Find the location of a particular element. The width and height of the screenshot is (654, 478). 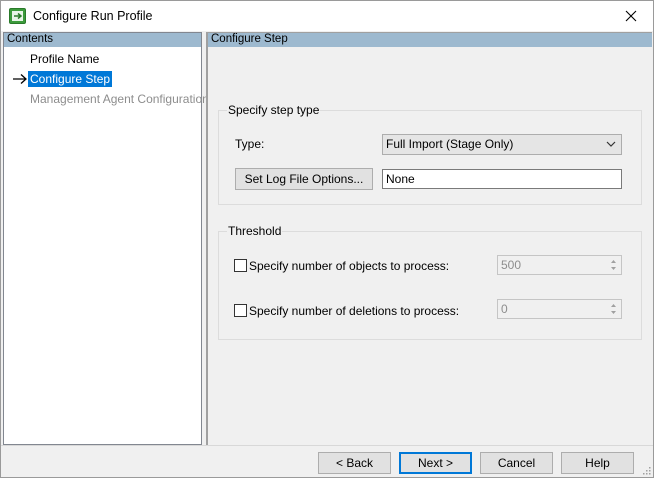

type-dropdown-value: Full Import (Stage Only) is located at coordinates (450, 144).